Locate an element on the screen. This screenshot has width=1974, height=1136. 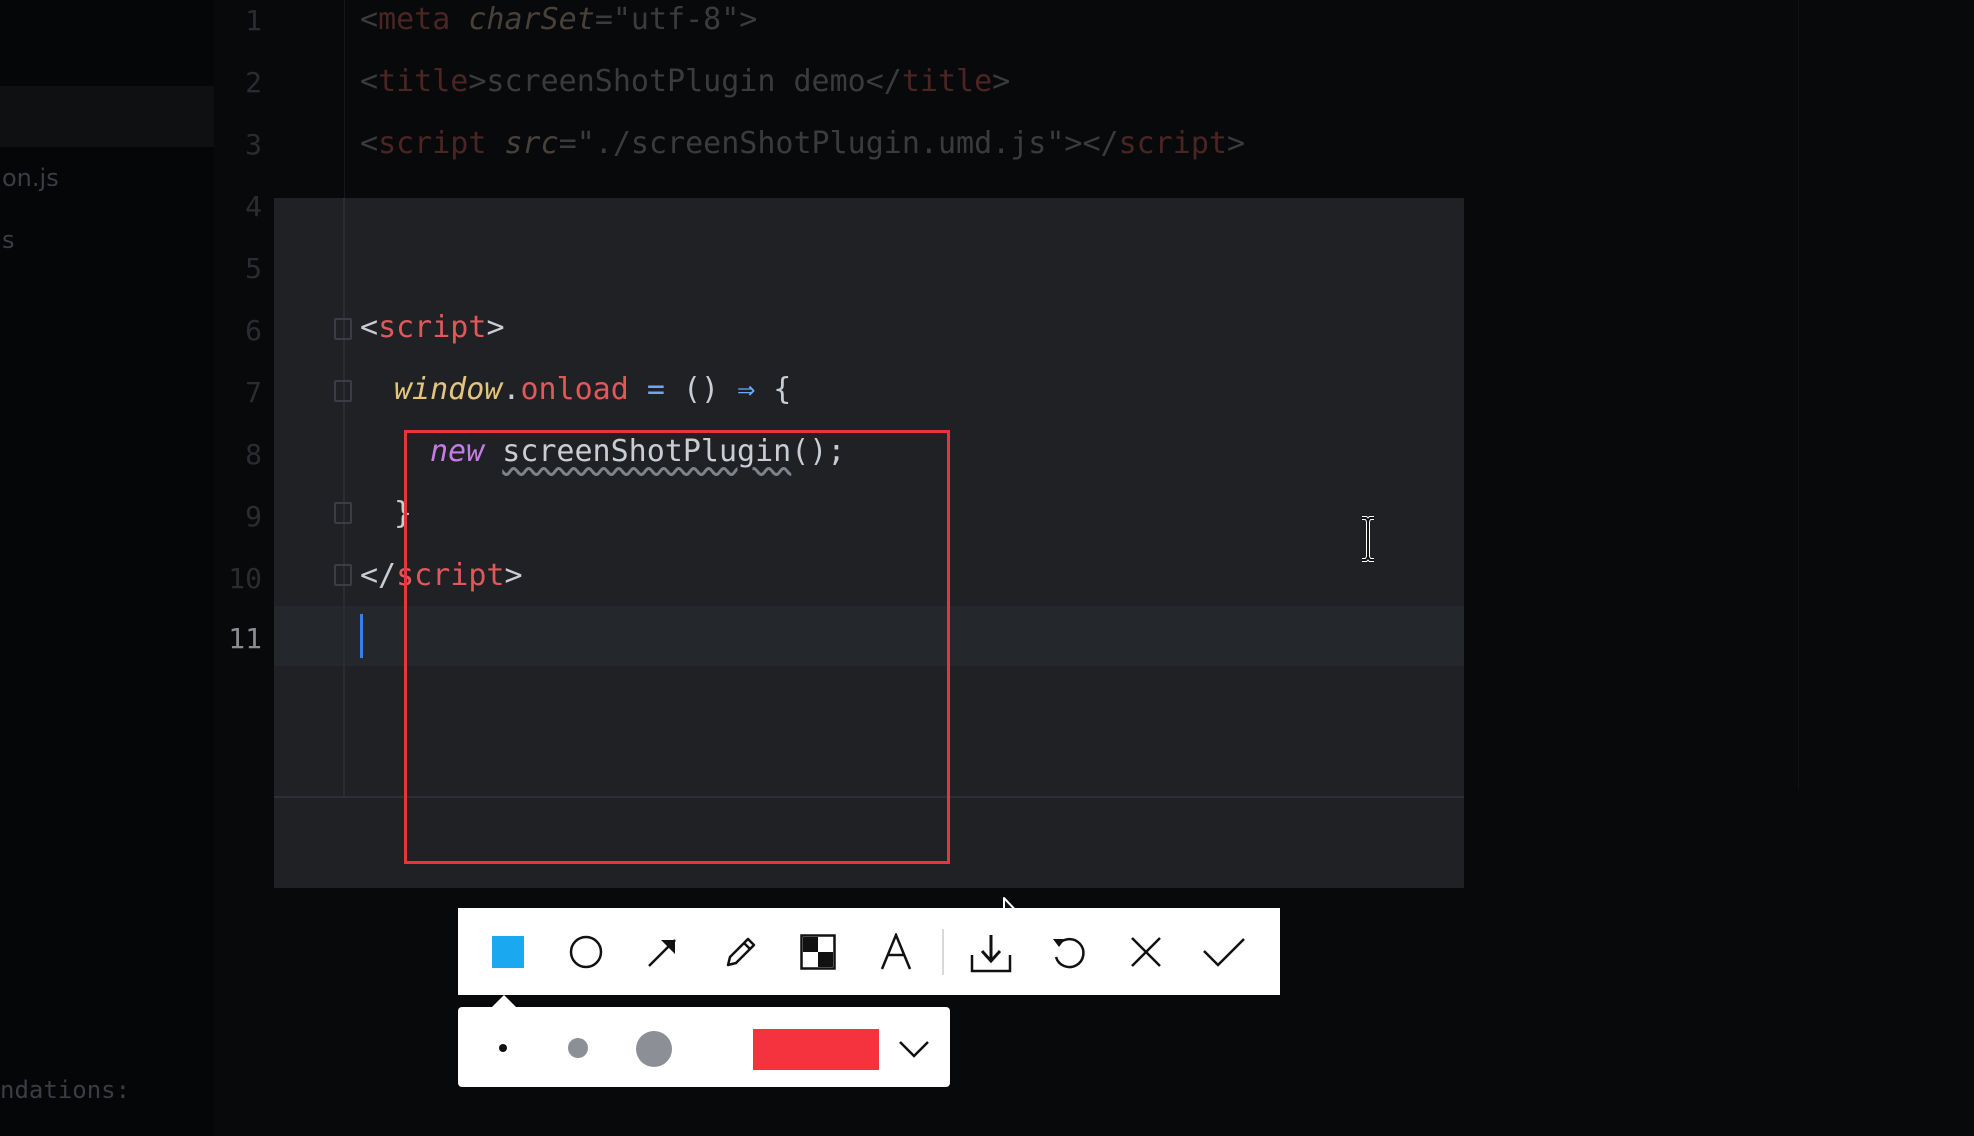
indent-guide is located at coordinates (344, 497).